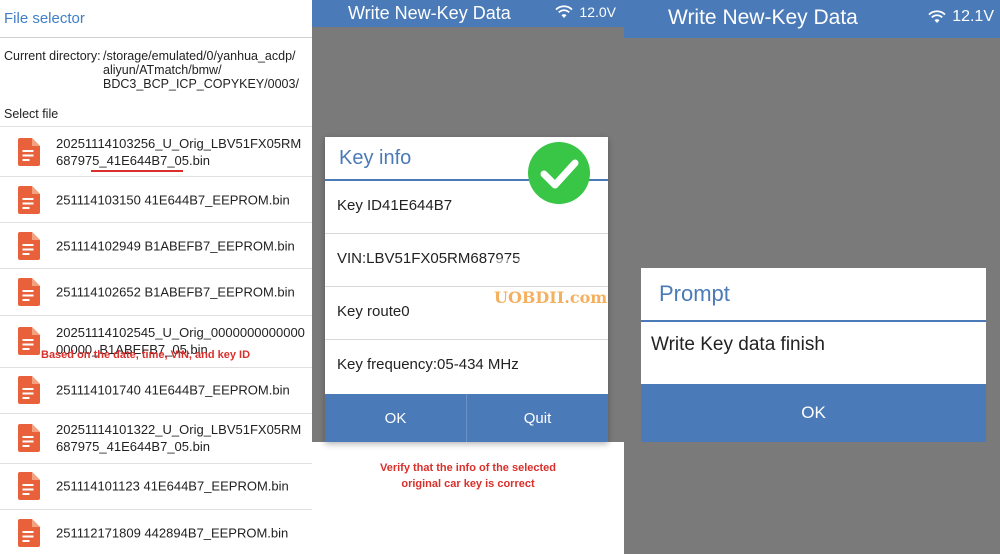 The width and height of the screenshot is (1000, 554). I want to click on file-list-item: 251114101740 41E644B7_EEPROM.bin, so click(156, 389).